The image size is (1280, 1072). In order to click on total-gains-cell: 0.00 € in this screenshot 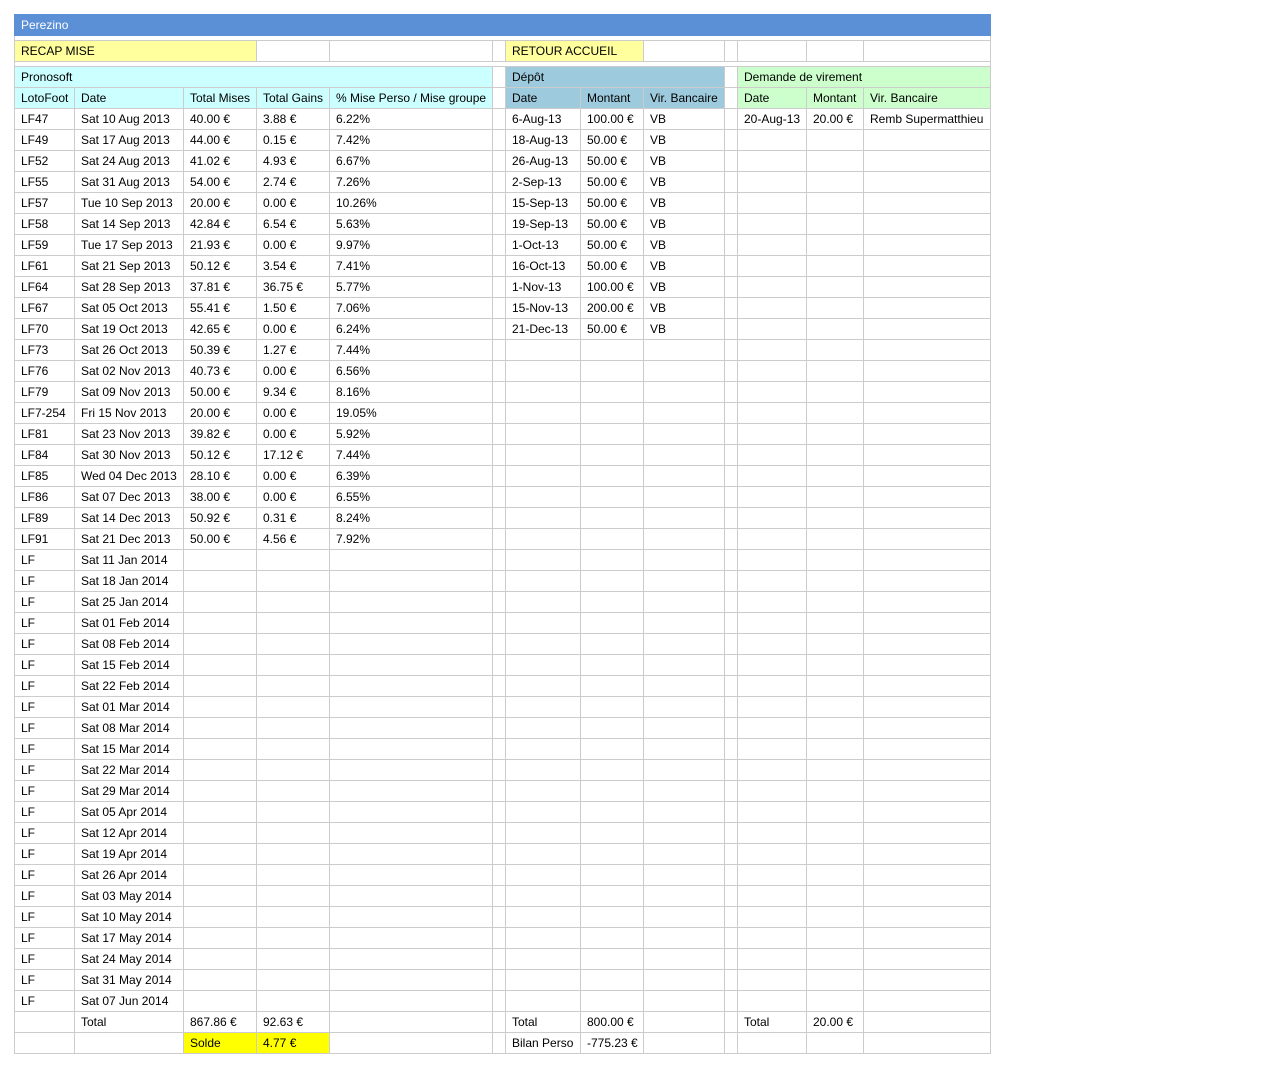, I will do `click(293, 476)`.